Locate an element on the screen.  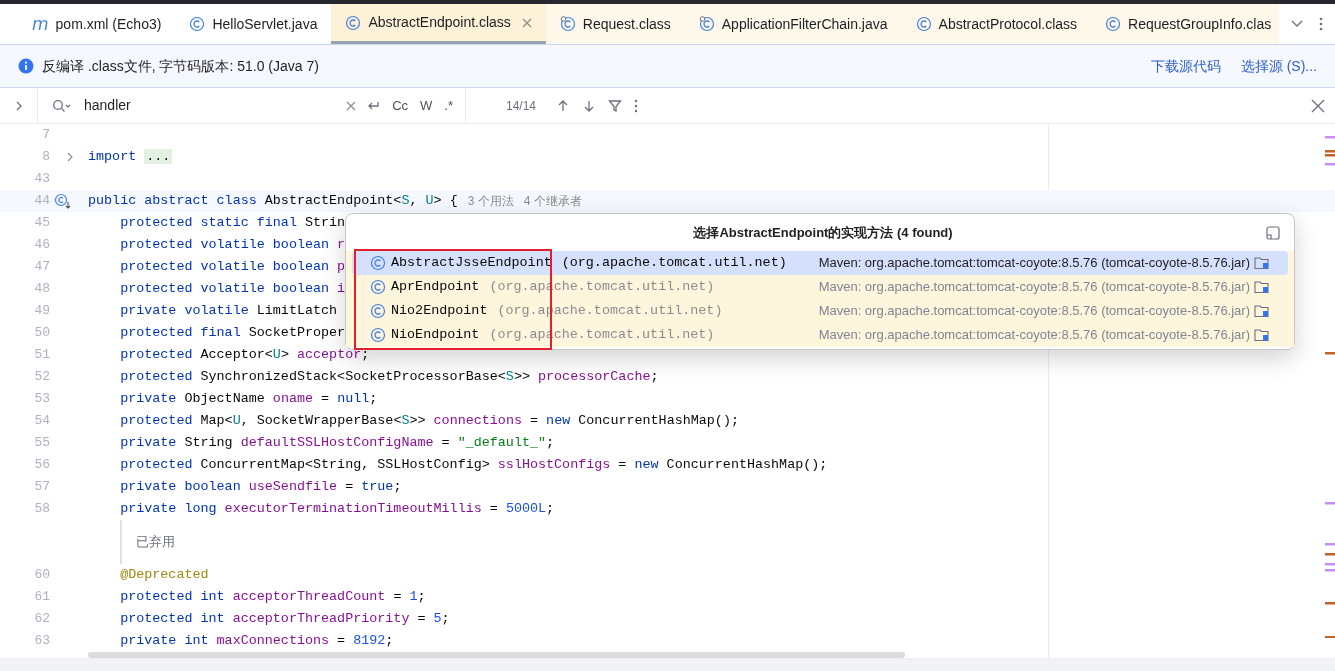
editor-tab: ApplicationFilterChain.java is located at coordinates (793, 24).